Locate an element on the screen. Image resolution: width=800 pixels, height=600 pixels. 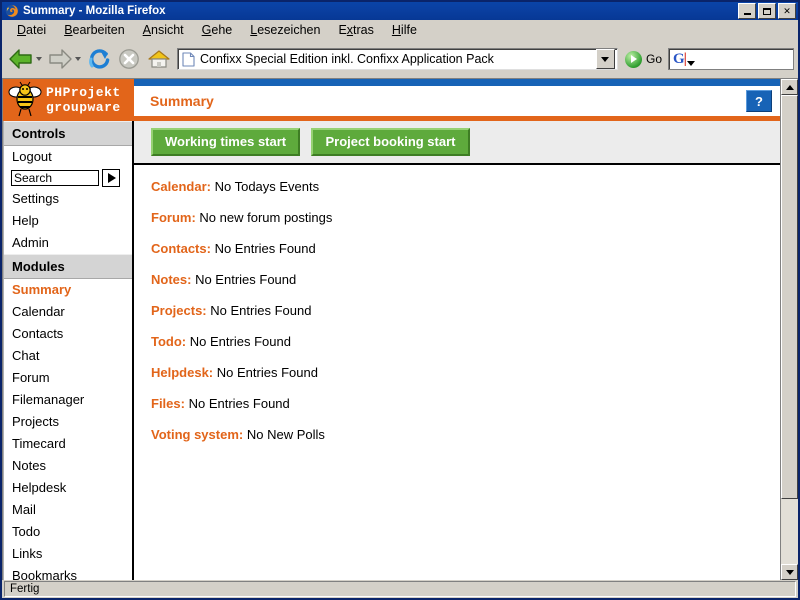
stop-icon is located at coordinates (129, 59).